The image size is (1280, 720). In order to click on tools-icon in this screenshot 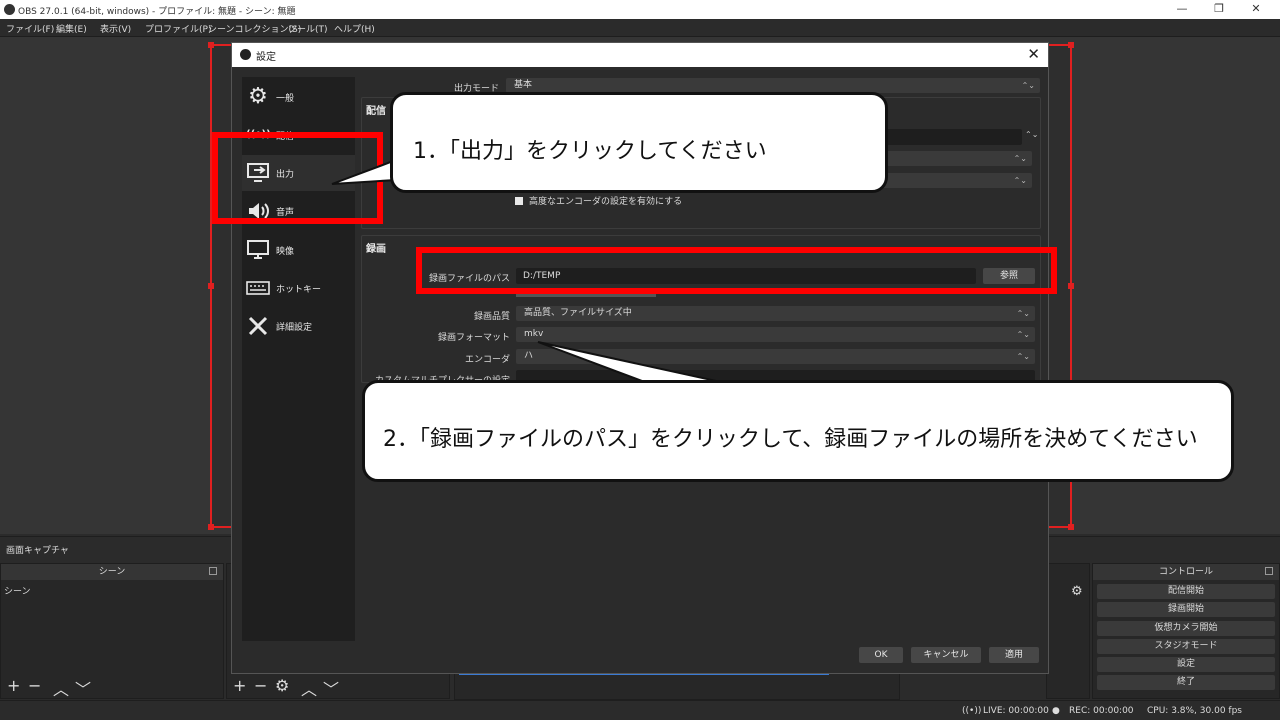, I will do `click(258, 326)`.